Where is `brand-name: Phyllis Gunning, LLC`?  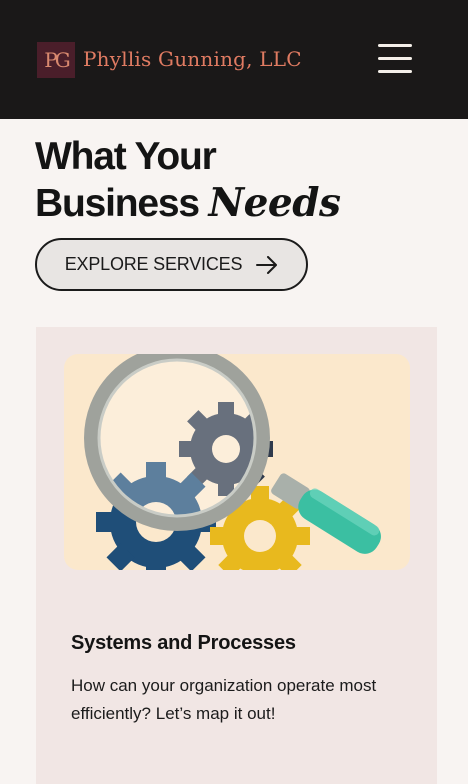 brand-name: Phyllis Gunning, LLC is located at coordinates (192, 59).